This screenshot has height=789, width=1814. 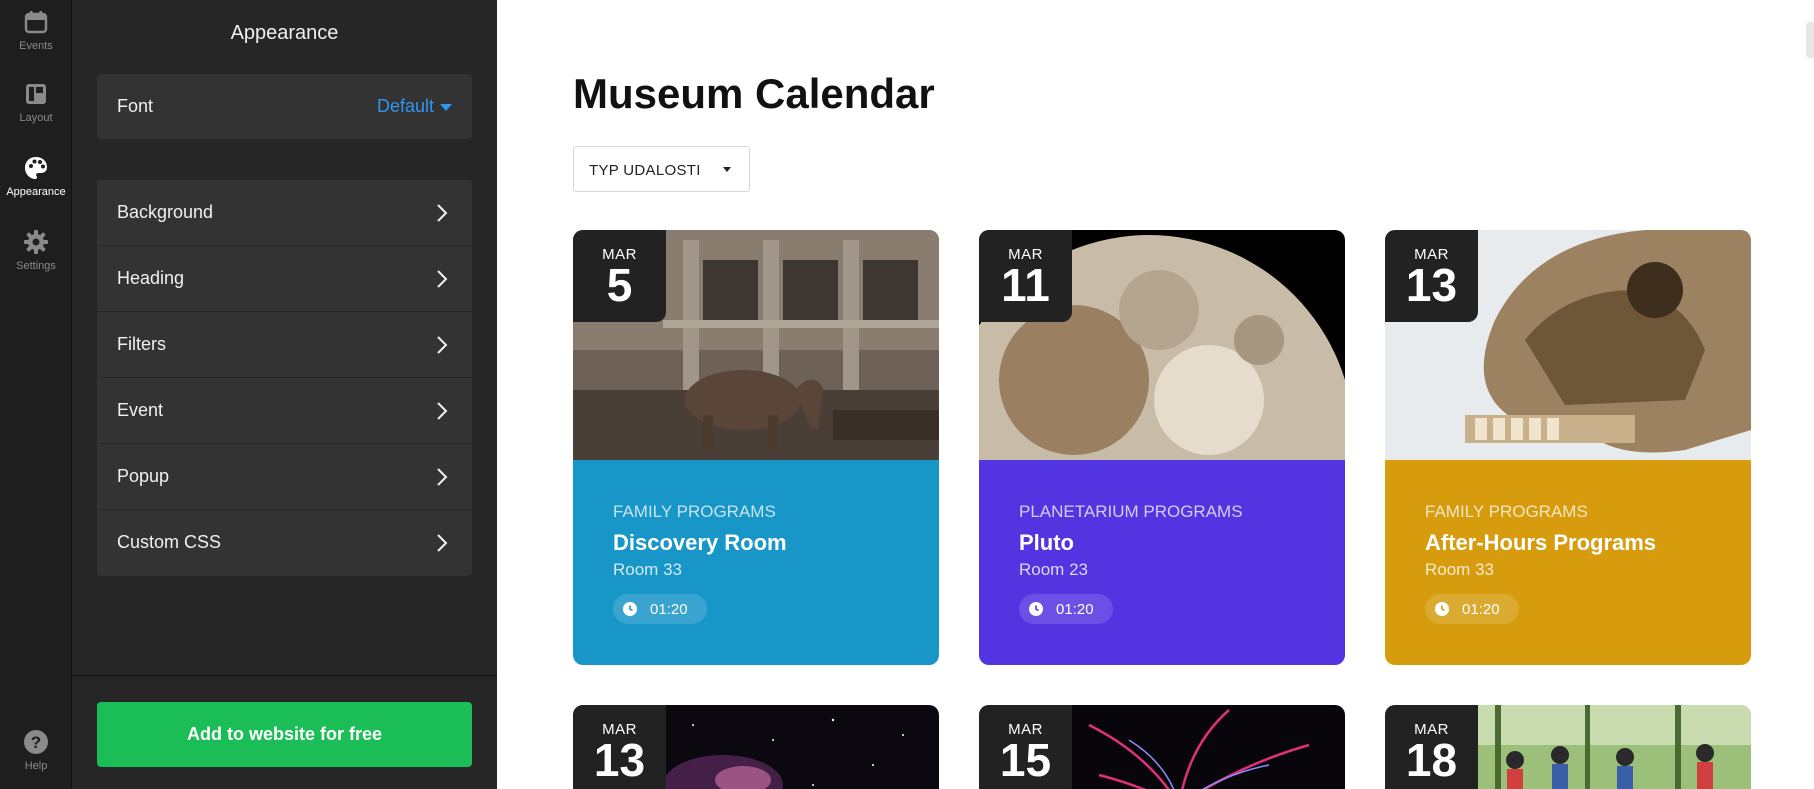 I want to click on rail-label-settings: Settings, so click(x=36, y=266).